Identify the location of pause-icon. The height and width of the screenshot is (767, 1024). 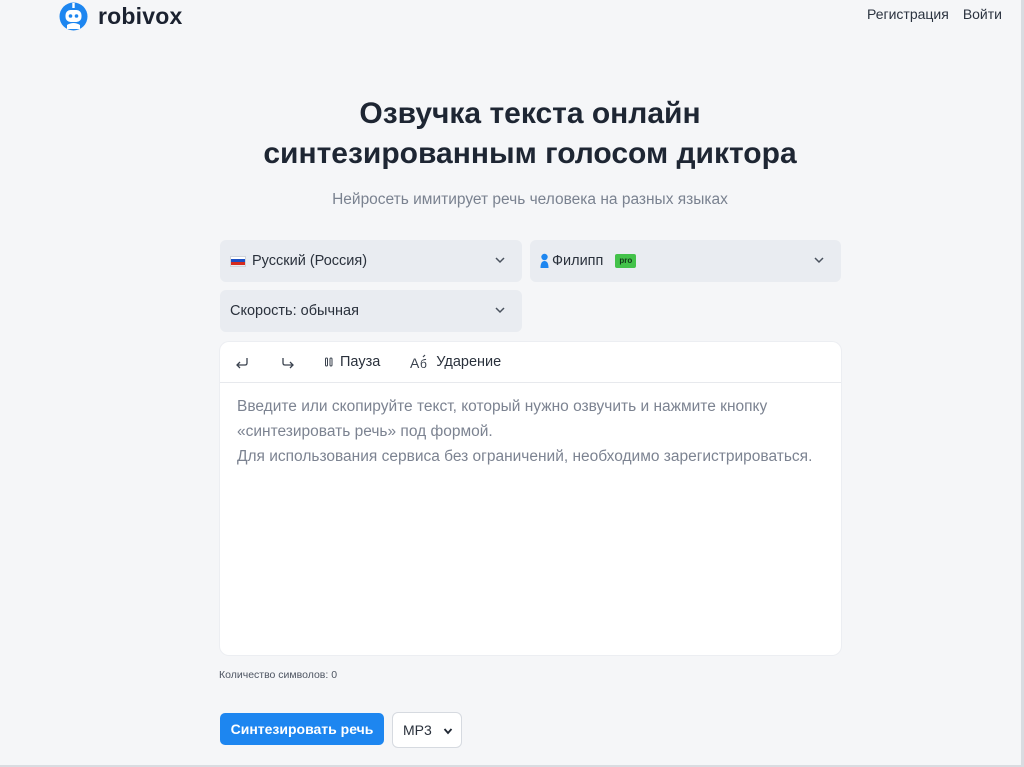
(329, 362).